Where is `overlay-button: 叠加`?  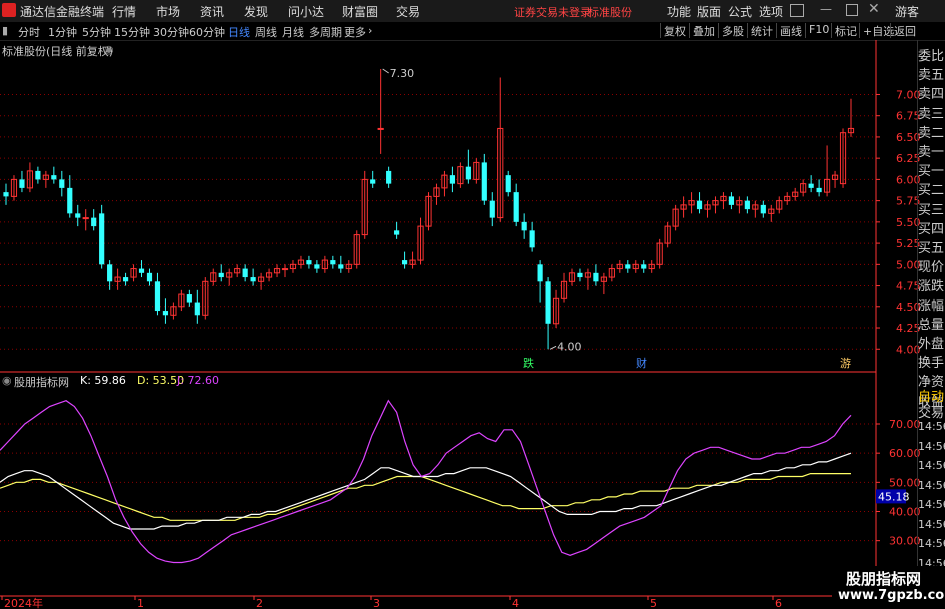
overlay-button: 叠加 is located at coordinates (702, 30).